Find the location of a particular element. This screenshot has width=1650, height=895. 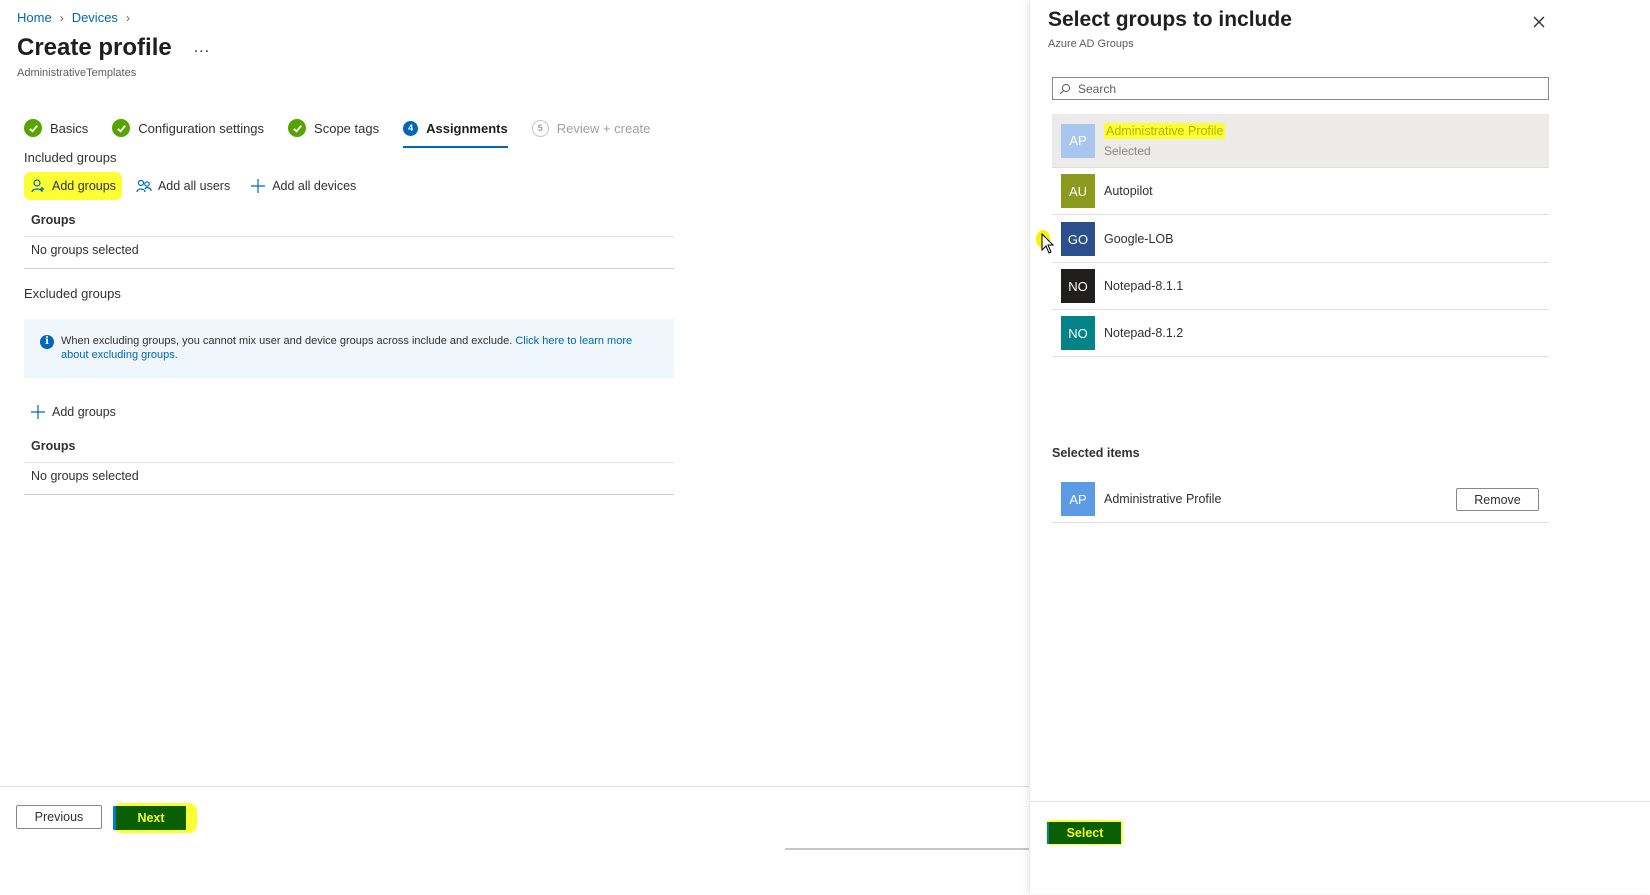

step-configuration-settings: Configuration settings is located at coordinates (188, 128).